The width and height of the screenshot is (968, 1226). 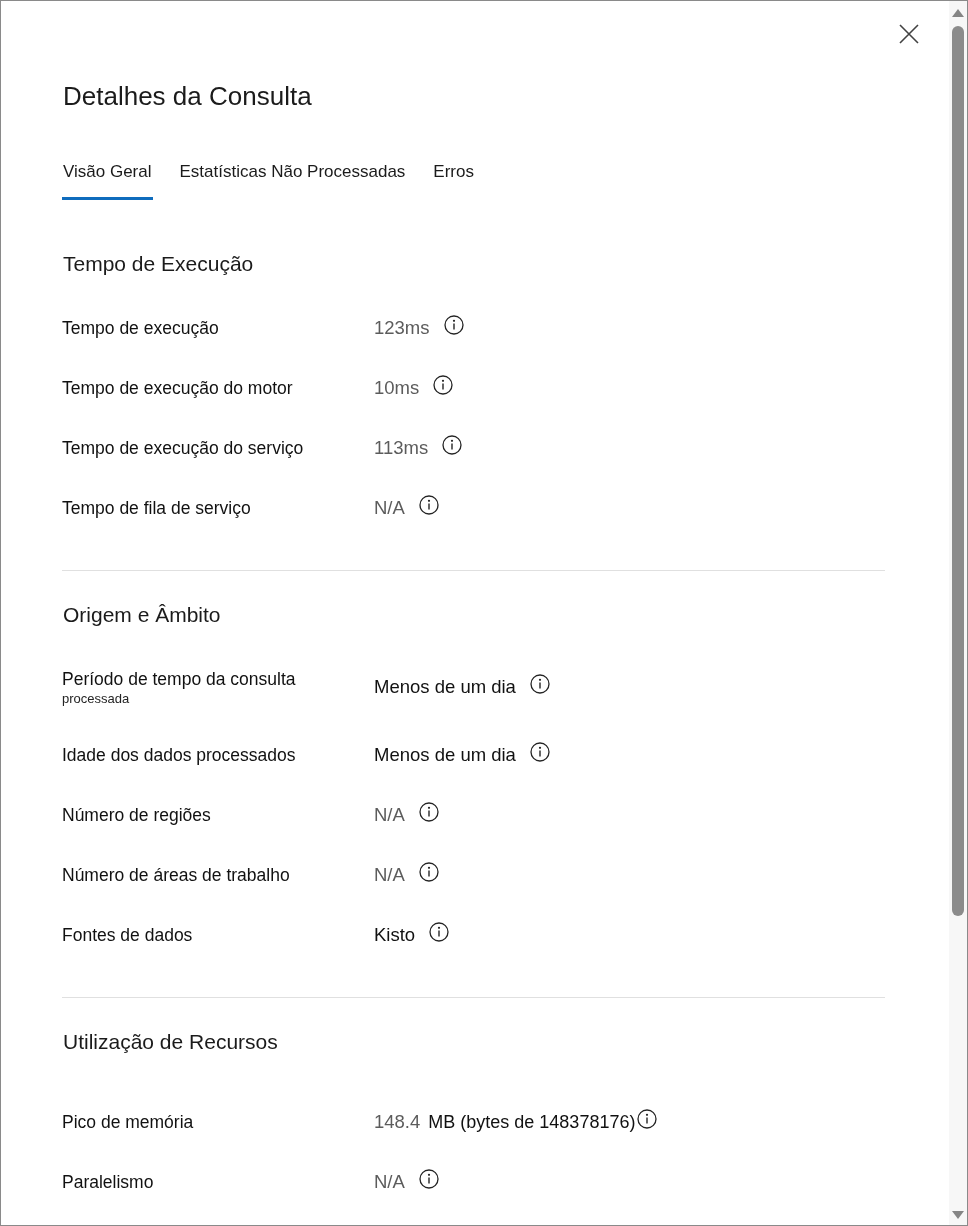 I want to click on close-button, so click(x=909, y=34).